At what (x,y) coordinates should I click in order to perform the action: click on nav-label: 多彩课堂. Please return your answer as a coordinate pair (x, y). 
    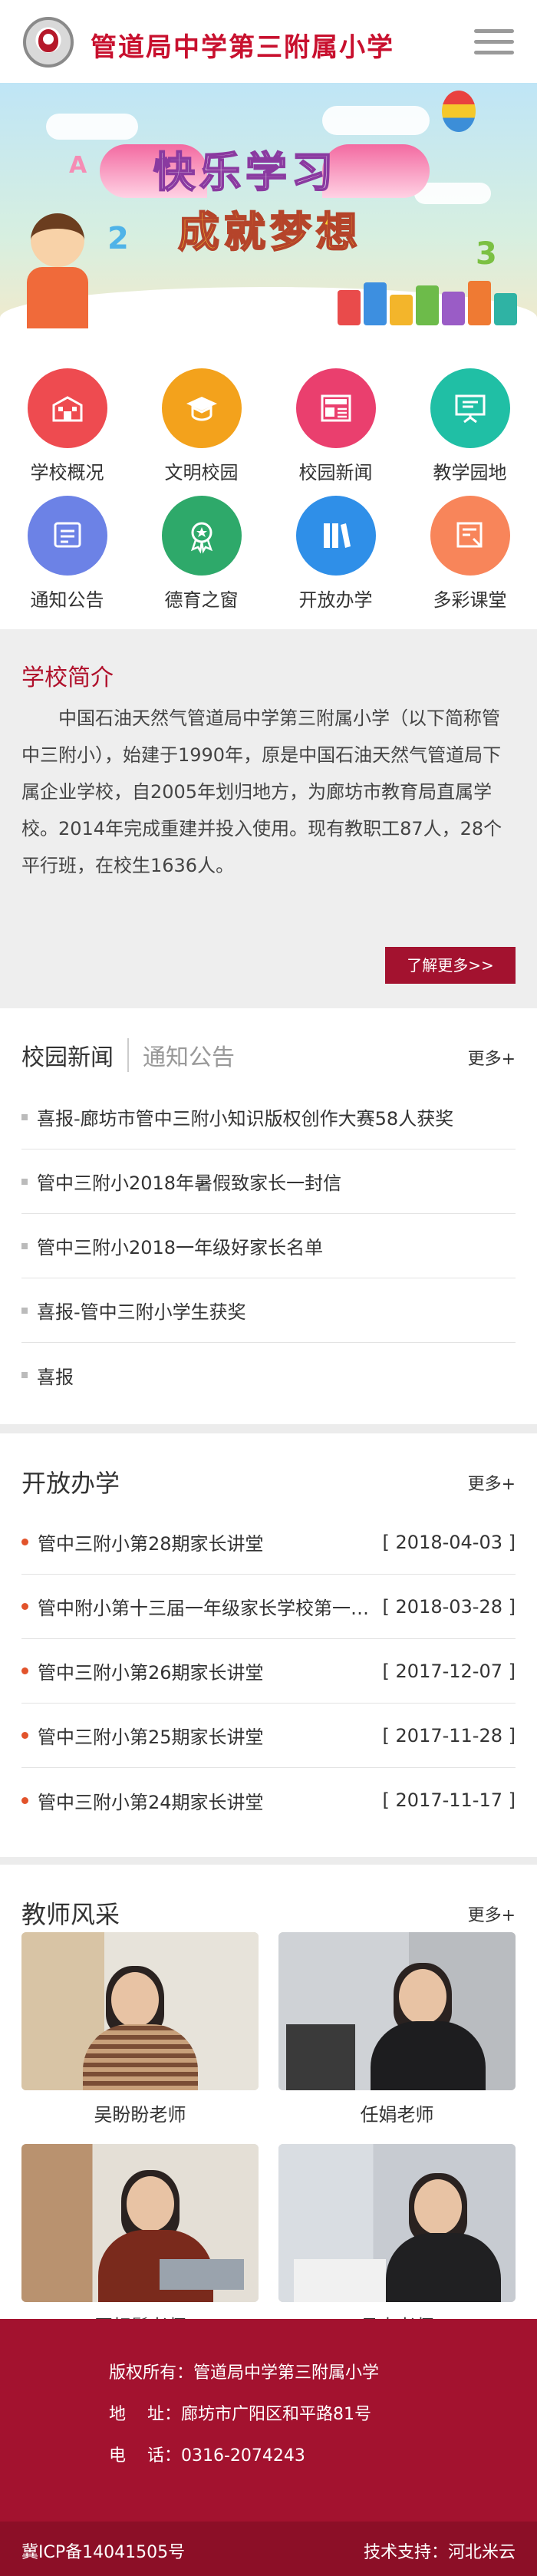
    Looking at the image, I should click on (470, 600).